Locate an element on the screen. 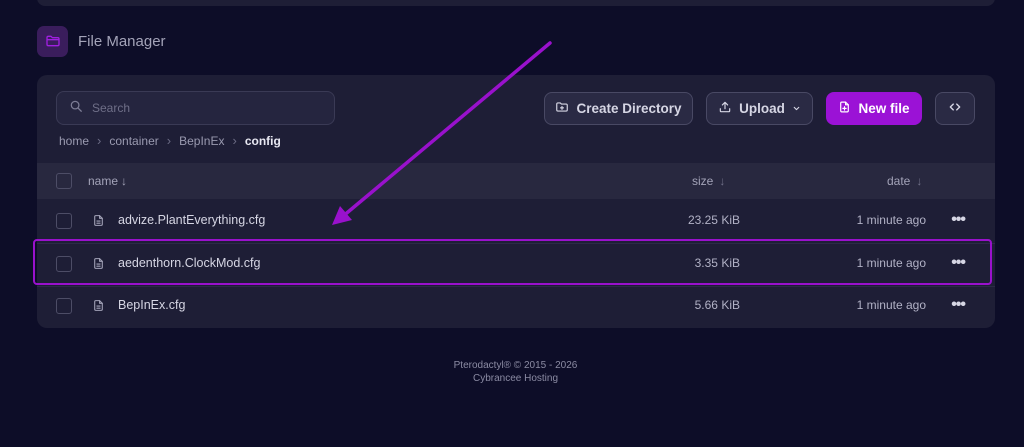 The width and height of the screenshot is (1024, 447). column-header-date: date ↓ is located at coordinates (904, 181).